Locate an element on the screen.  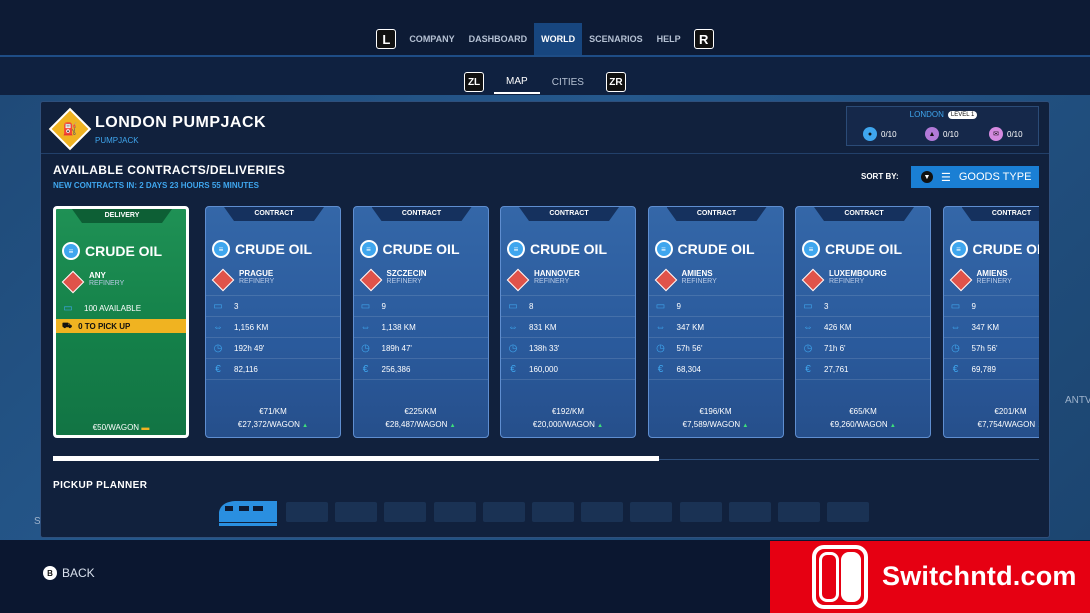
nav-company: COMPANY is located at coordinates (431, 39).